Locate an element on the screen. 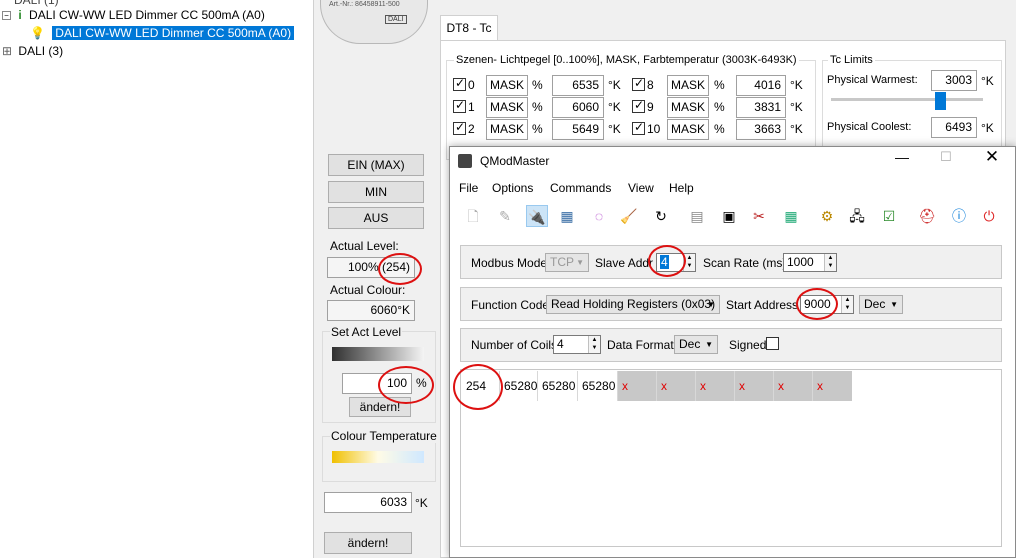 This screenshot has width=1016, height=558. num-coils-input: 4 ▲ ▼ is located at coordinates (577, 344).